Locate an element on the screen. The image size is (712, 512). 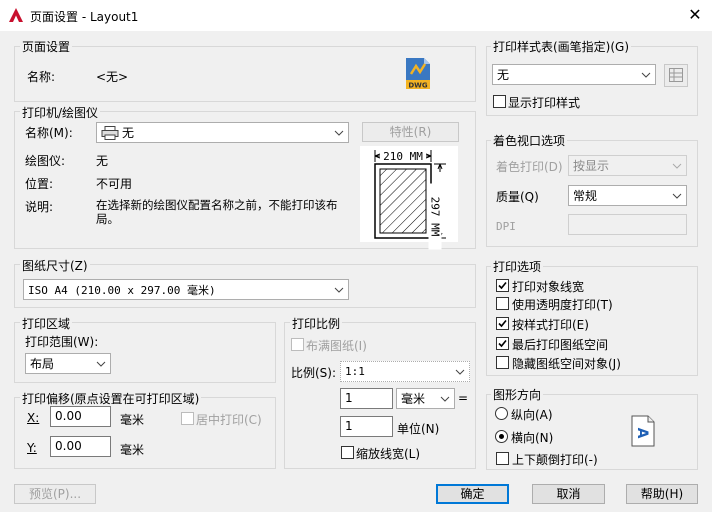
printer-icon is located at coordinates (110, 132).